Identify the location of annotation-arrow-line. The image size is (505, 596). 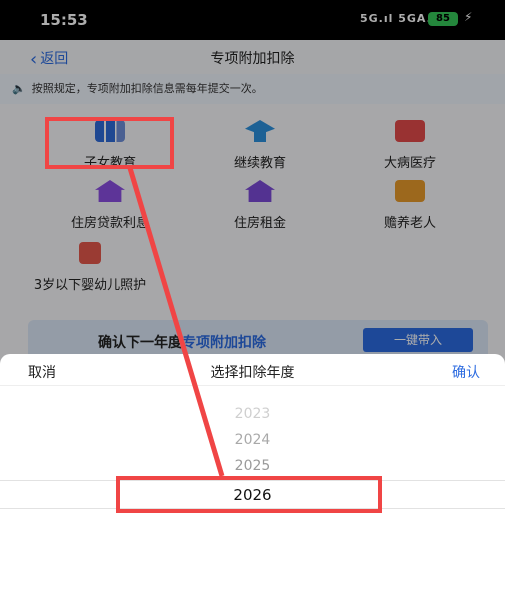
(176, 322).